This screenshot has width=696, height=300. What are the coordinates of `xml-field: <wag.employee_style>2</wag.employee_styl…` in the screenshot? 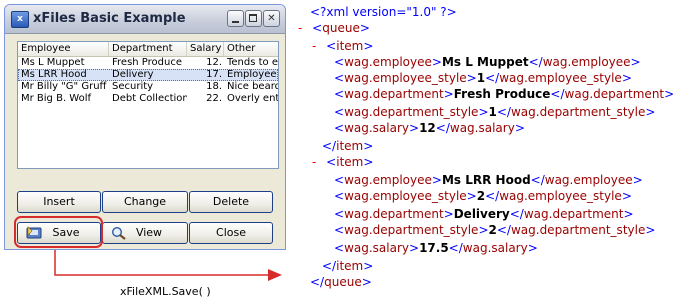 It's located at (483, 196).